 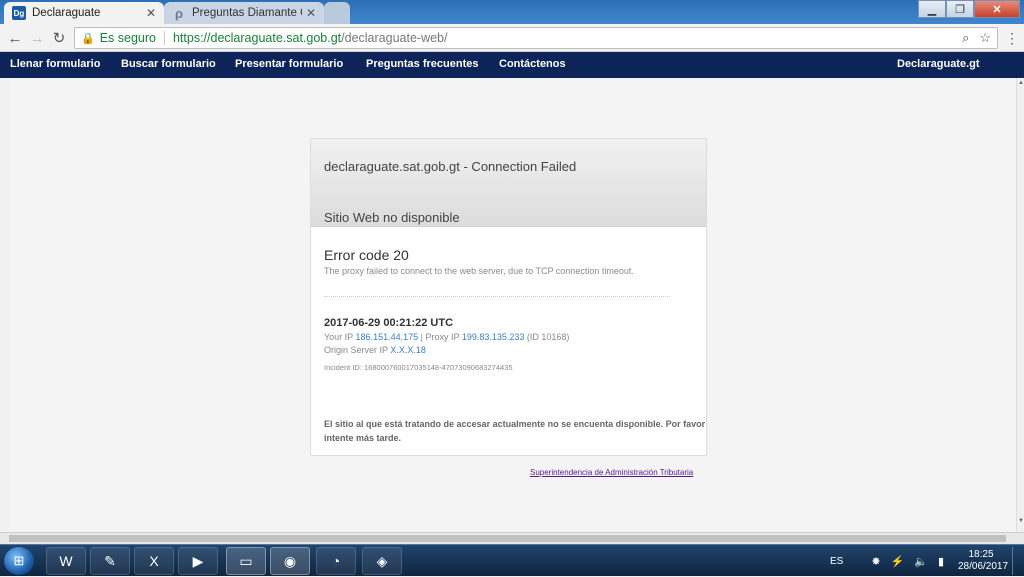 What do you see at coordinates (247, 13) in the screenshot?
I see `tab-label: Preguntas Diamante Con` at bounding box center [247, 13].